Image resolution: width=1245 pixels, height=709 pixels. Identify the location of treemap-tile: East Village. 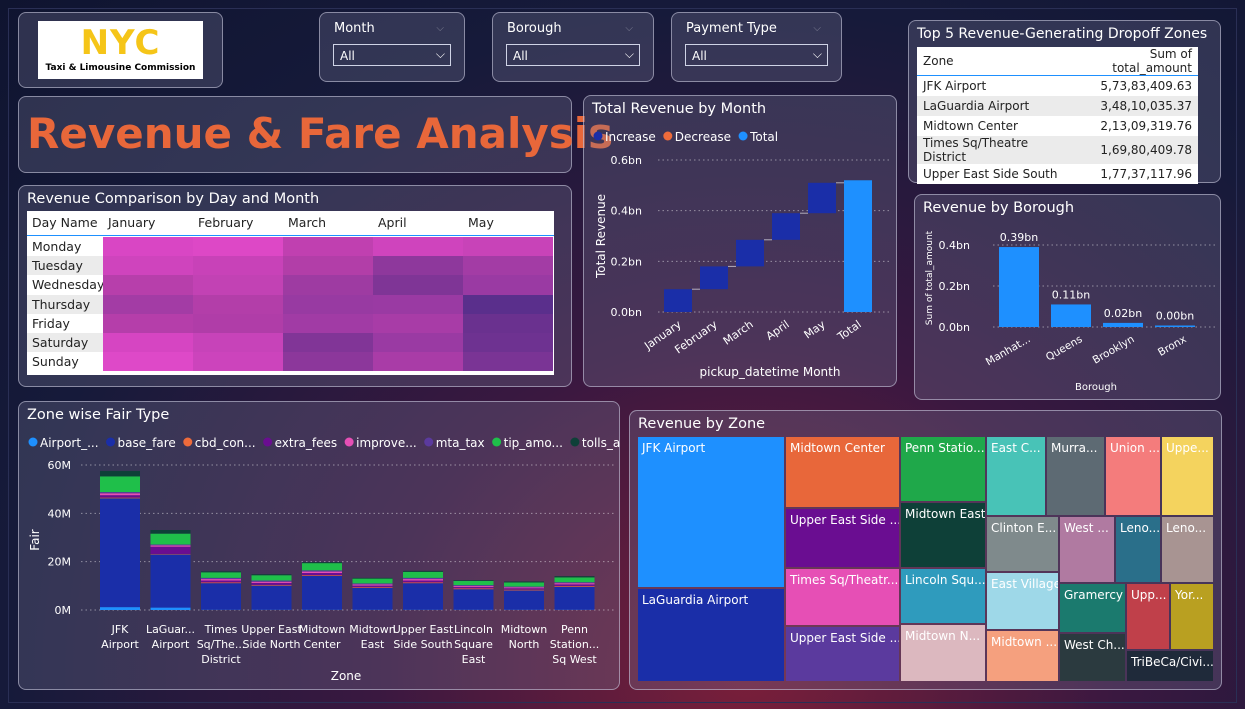
(1022, 601).